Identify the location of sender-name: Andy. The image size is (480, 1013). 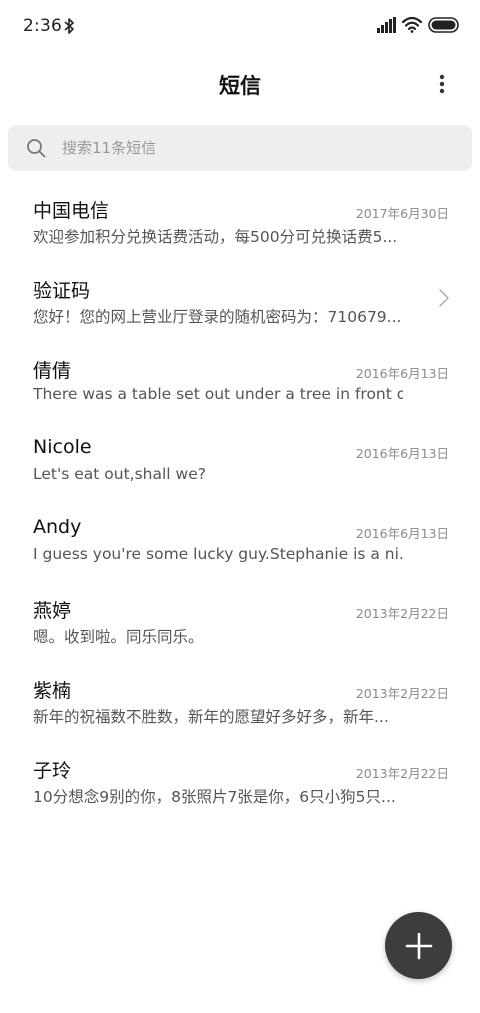
(57, 527).